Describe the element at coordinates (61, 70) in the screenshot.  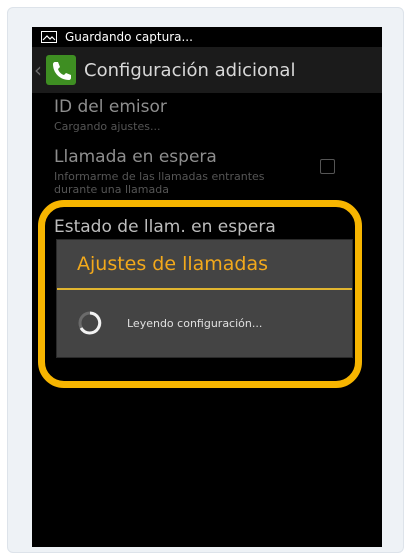
I see `phone-icon` at that location.